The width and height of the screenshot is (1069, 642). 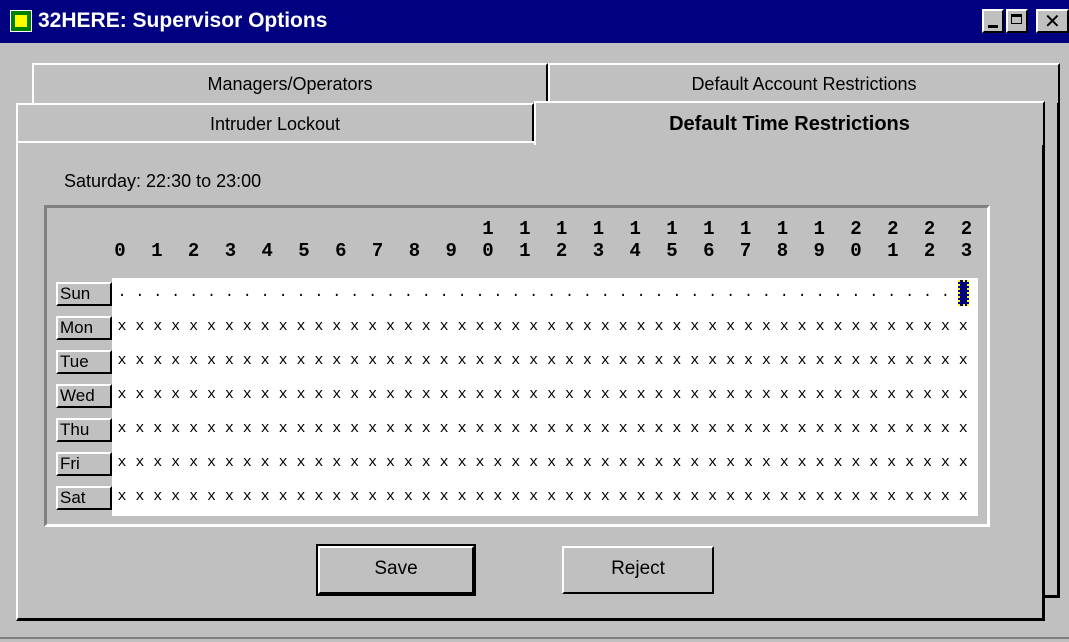 I want to click on hour-header-13: 13, so click(x=598, y=241).